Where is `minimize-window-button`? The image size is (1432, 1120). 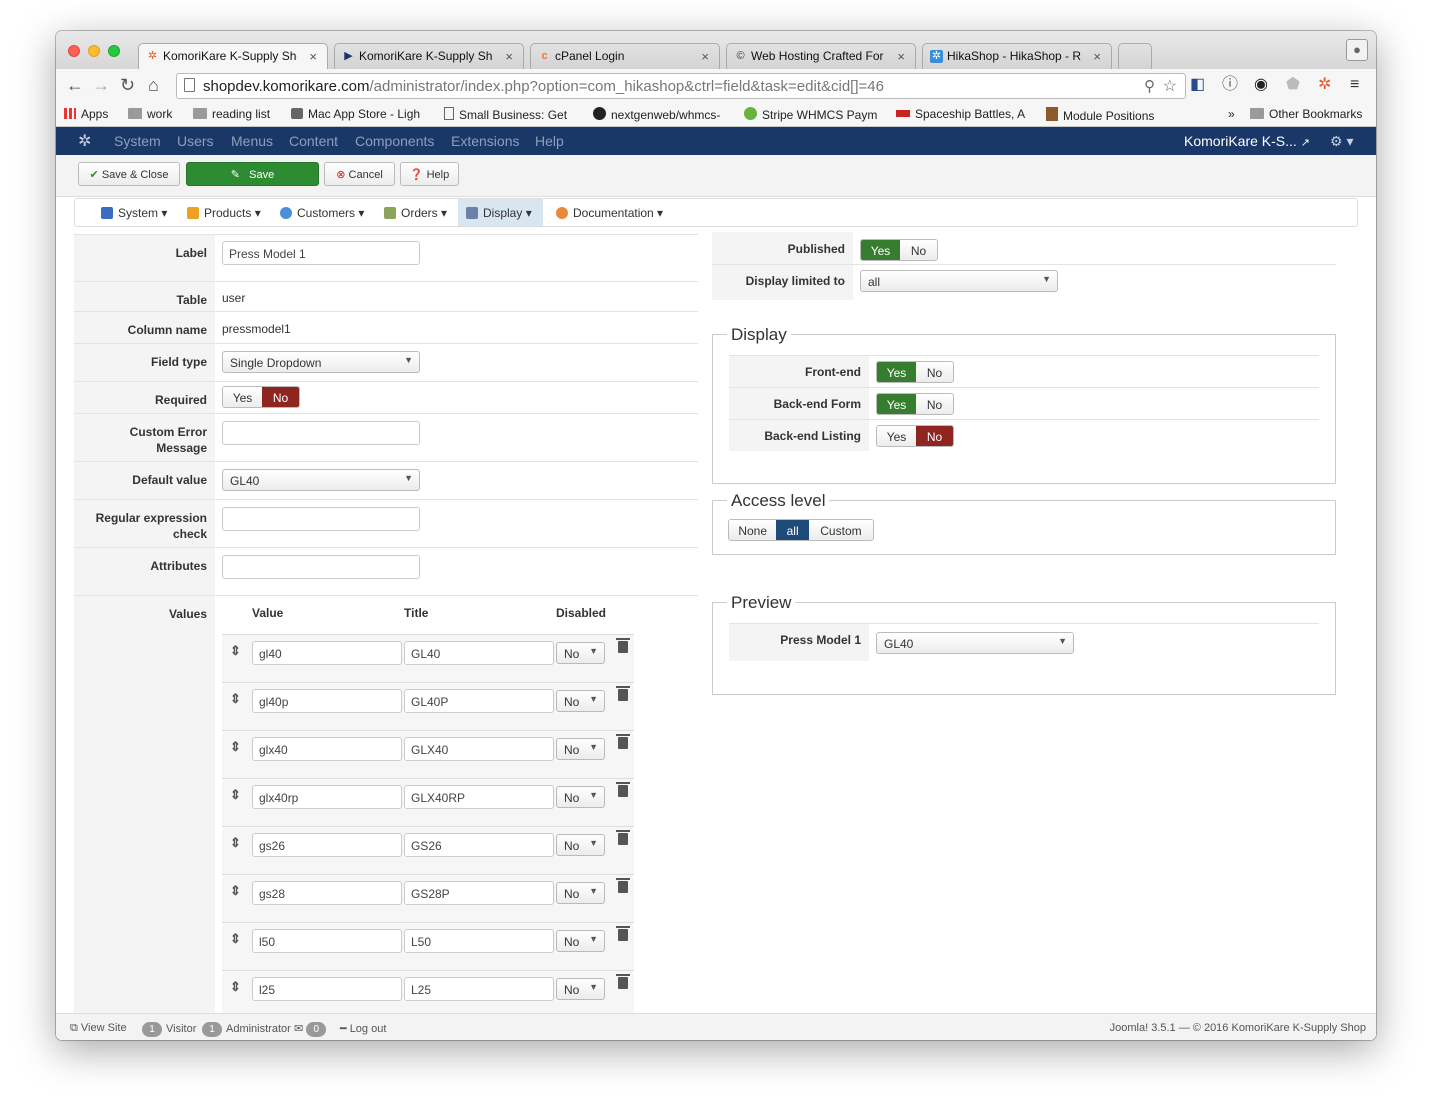
minimize-window-button is located at coordinates (94, 51).